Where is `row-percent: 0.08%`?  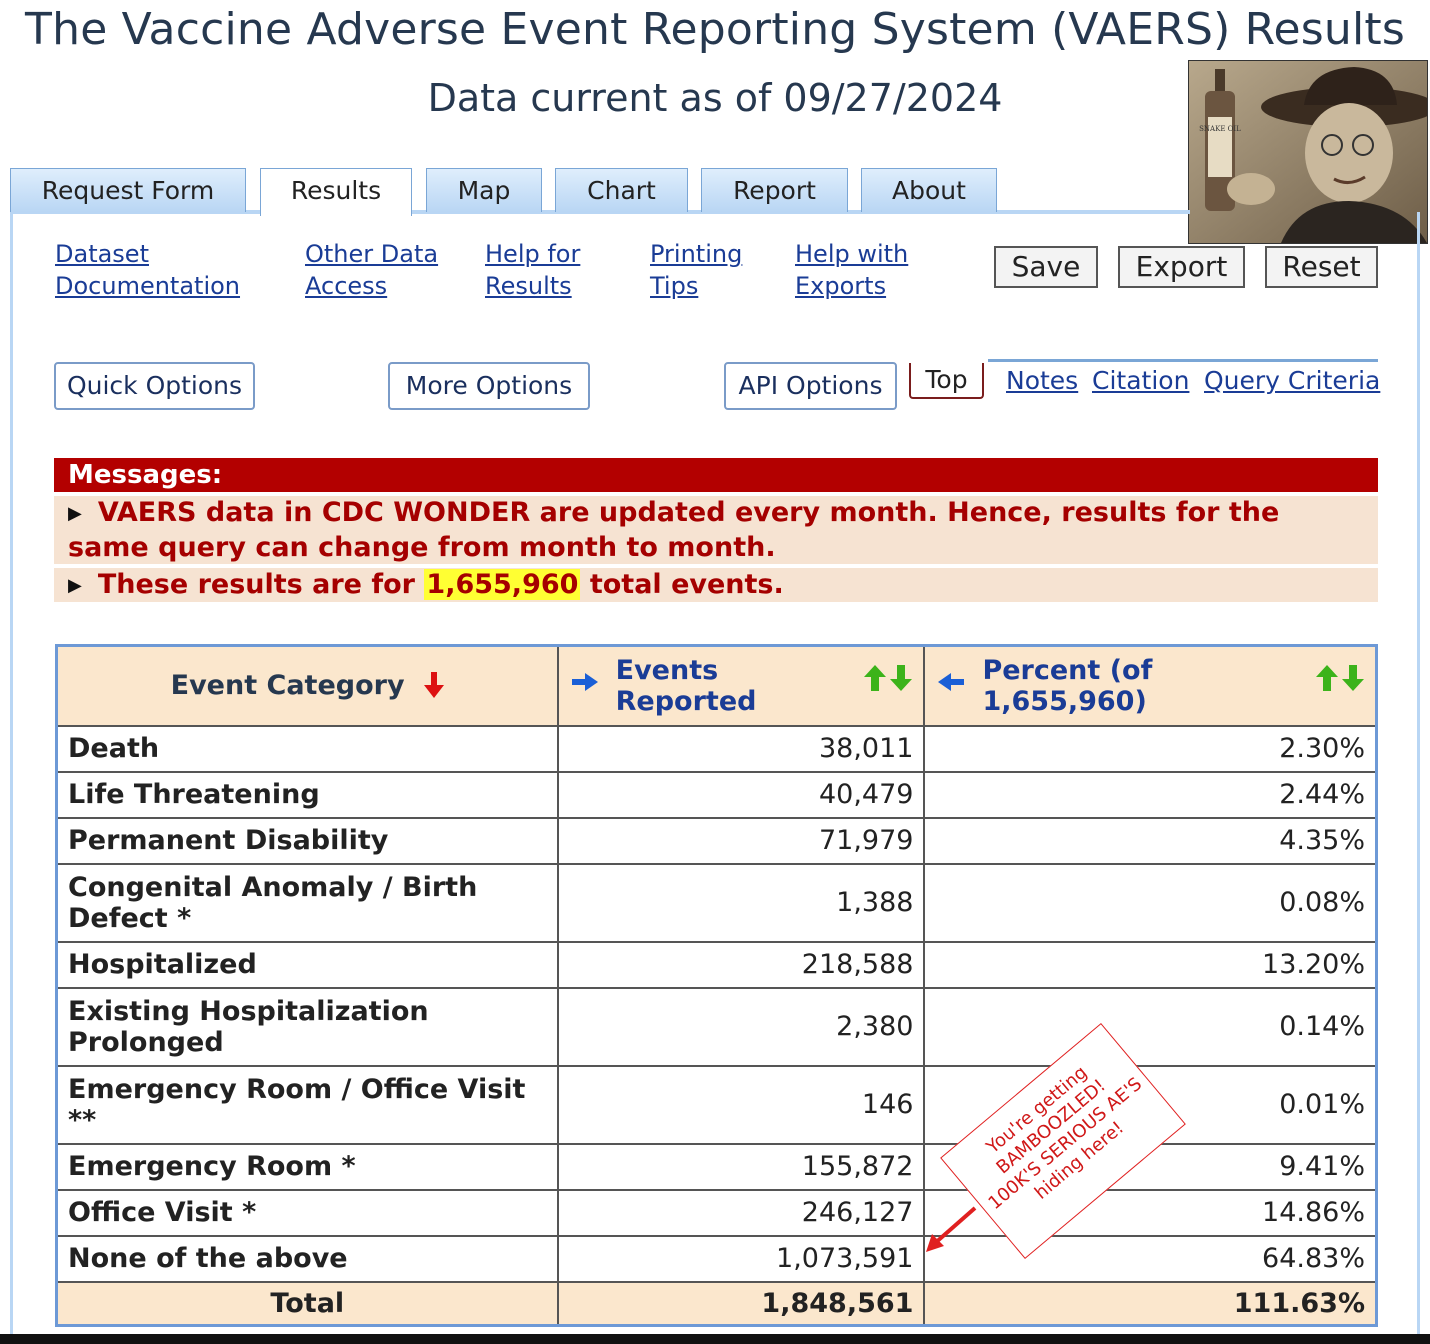 row-percent: 0.08% is located at coordinates (1150, 902).